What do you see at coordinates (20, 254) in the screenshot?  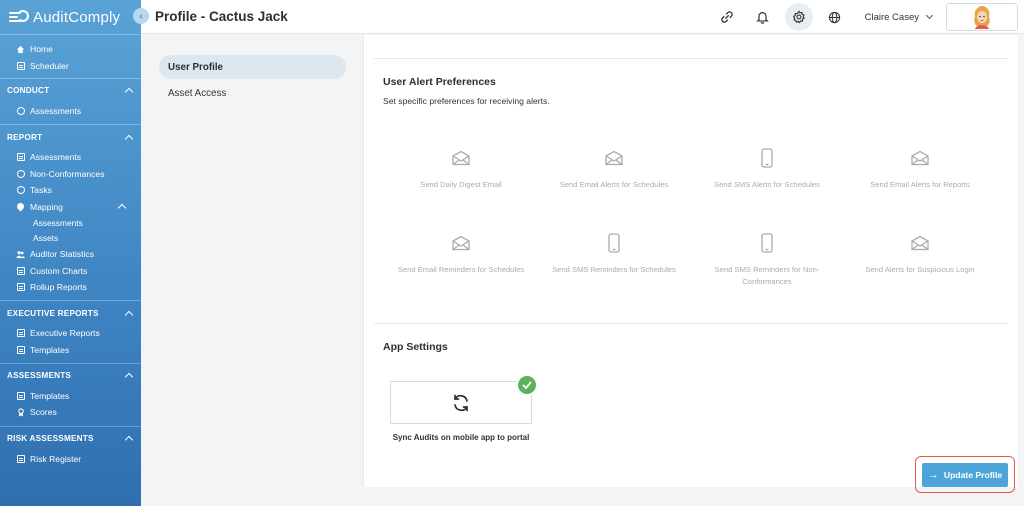 I see `users-icon` at bounding box center [20, 254].